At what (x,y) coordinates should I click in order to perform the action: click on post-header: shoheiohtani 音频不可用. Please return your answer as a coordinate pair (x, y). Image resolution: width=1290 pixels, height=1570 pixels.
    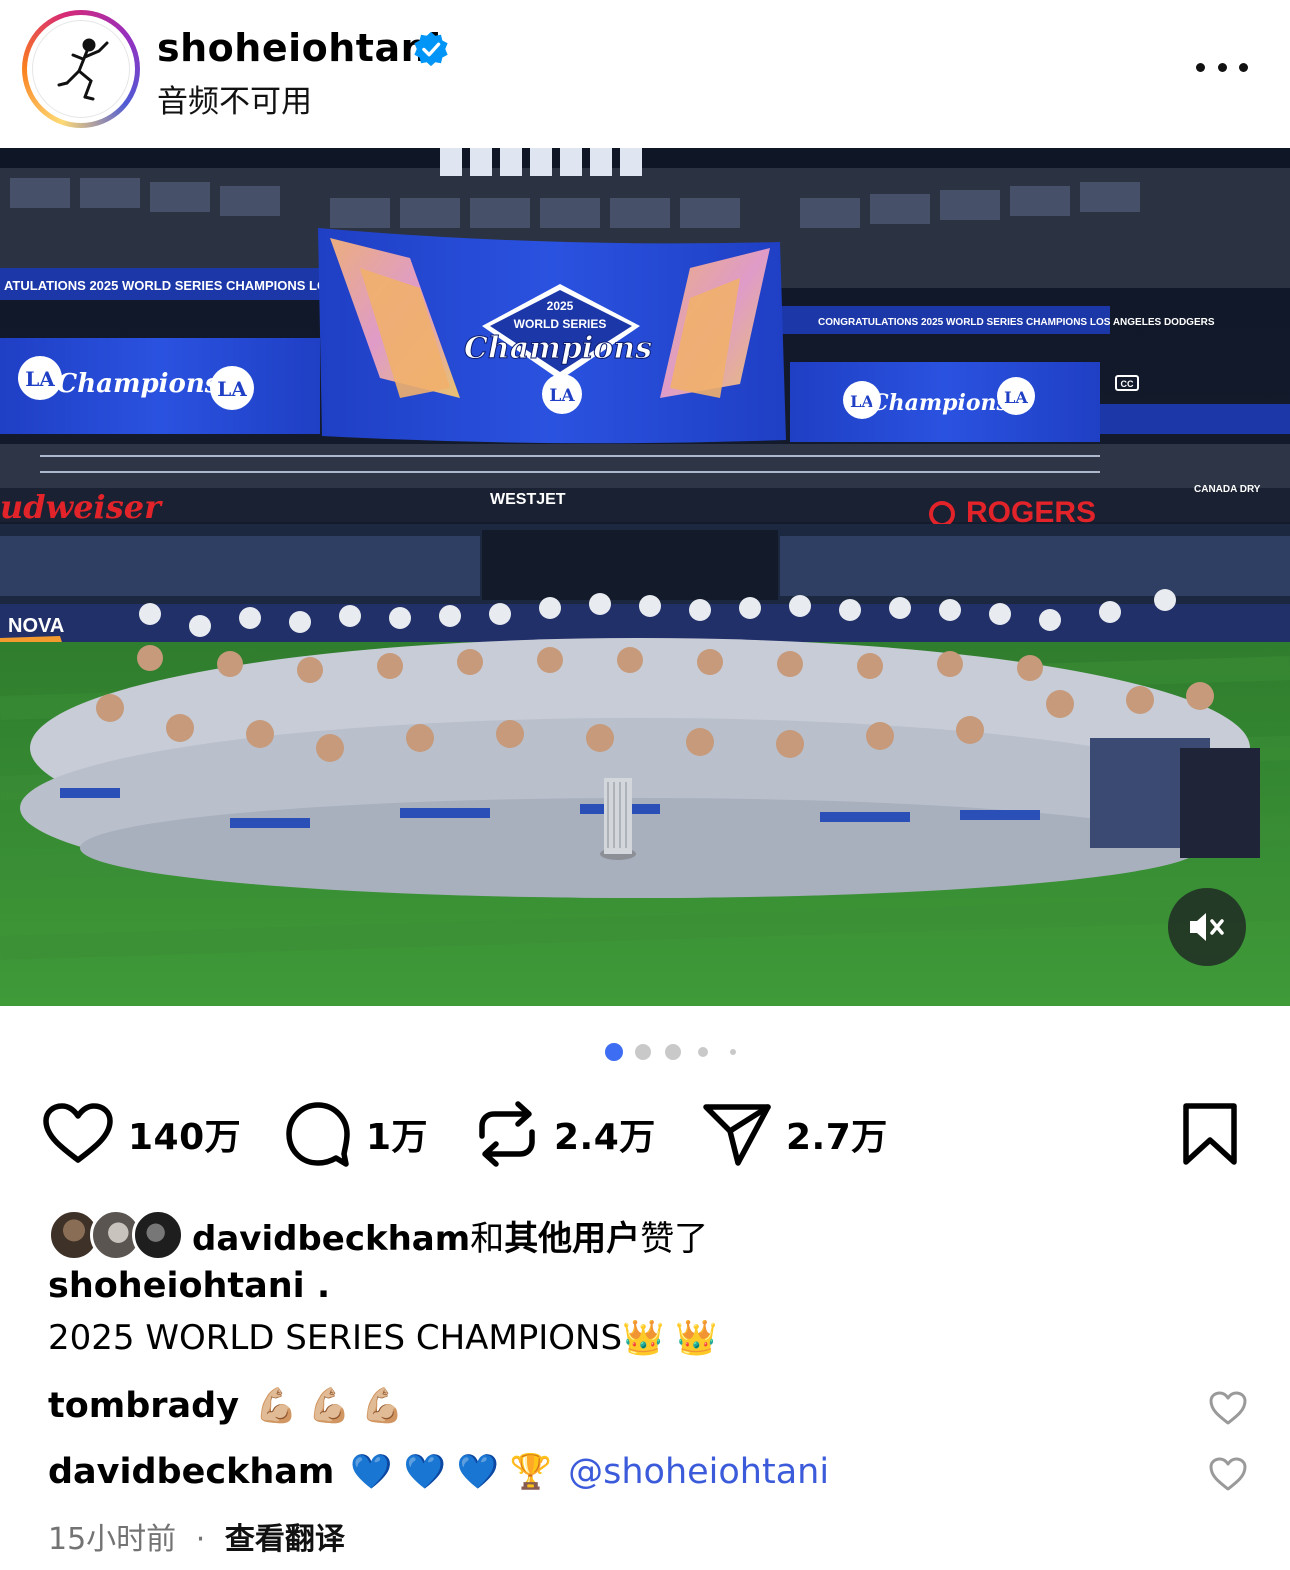
    Looking at the image, I should click on (645, 74).